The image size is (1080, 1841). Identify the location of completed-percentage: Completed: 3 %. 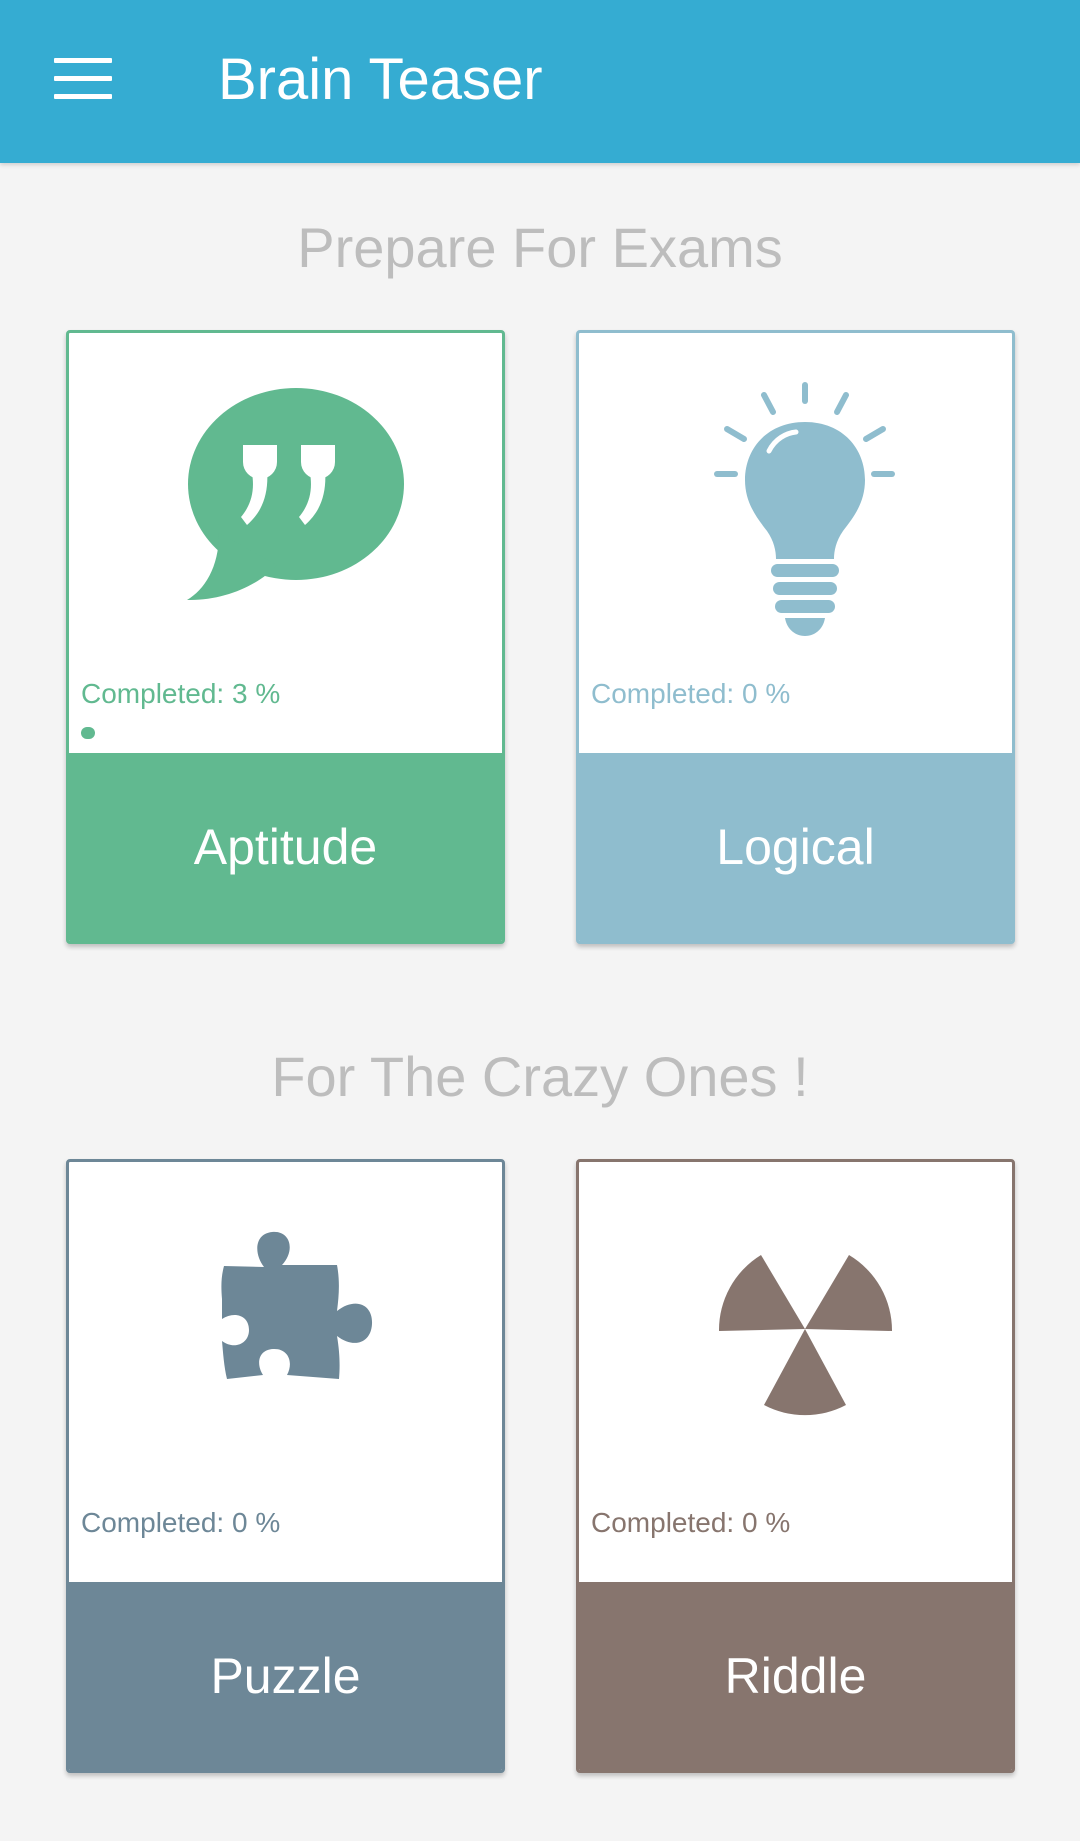
(181, 693).